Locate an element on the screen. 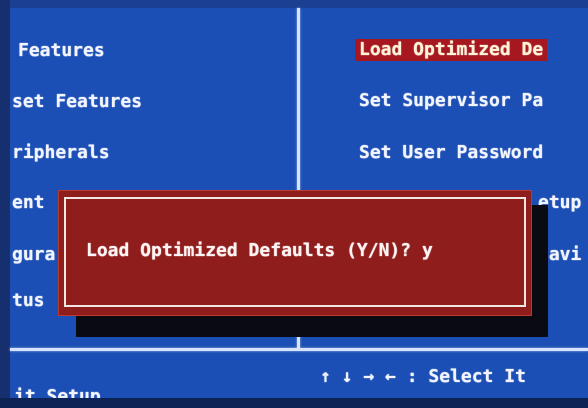  left-menu-item-peripherals: ripherals is located at coordinates (61, 153).